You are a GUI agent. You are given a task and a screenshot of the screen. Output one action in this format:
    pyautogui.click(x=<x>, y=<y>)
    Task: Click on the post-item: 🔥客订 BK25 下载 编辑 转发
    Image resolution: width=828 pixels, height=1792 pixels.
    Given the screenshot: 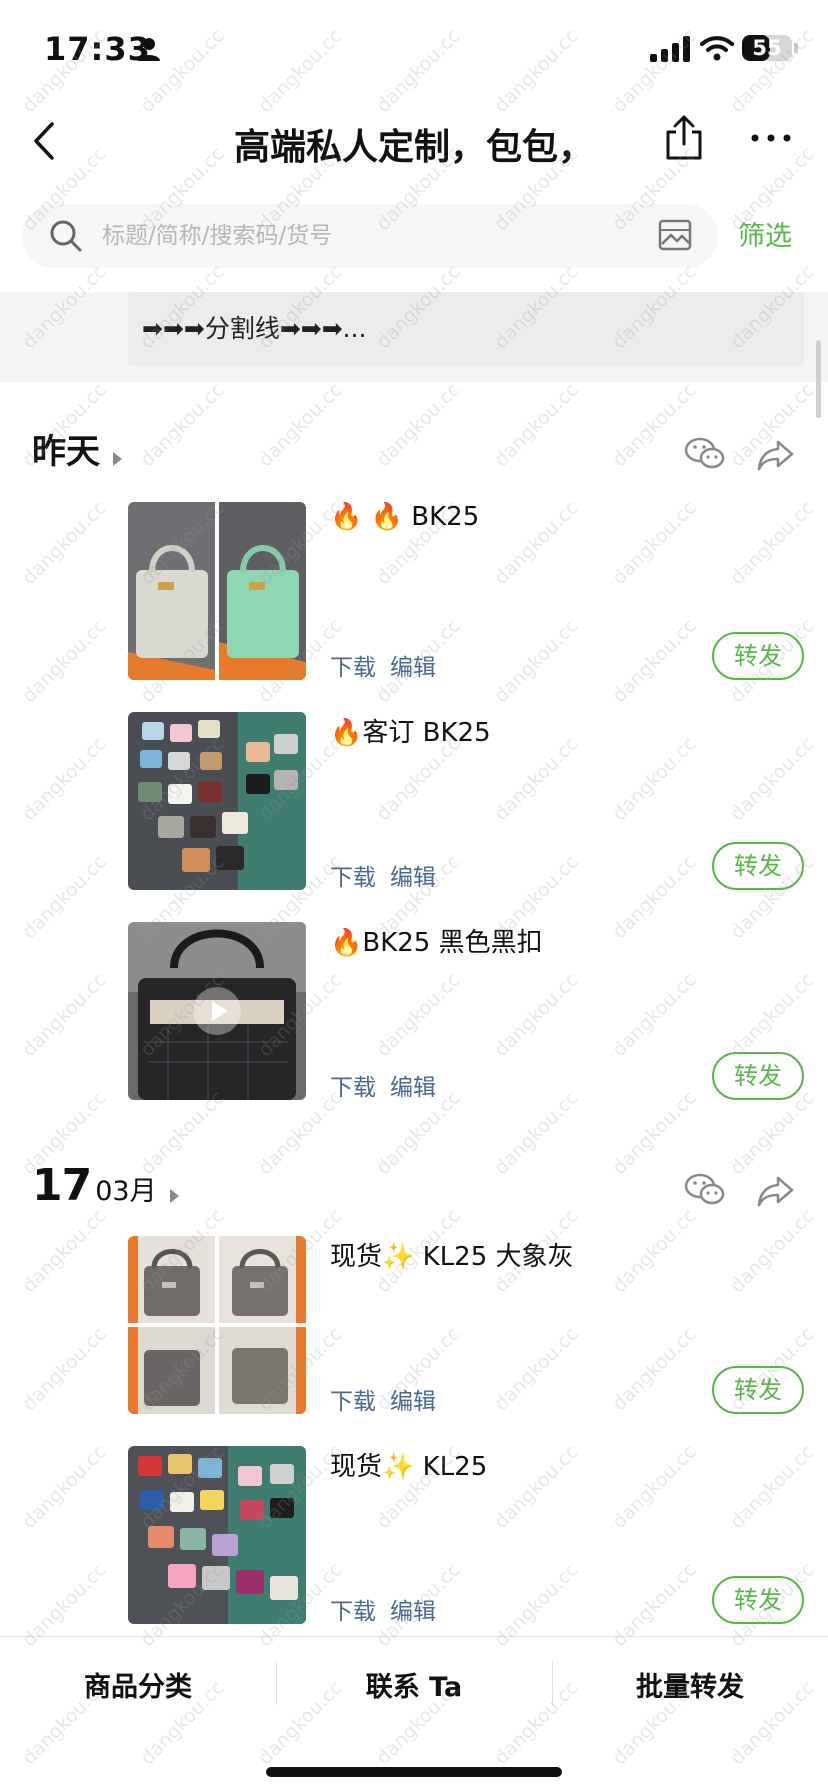 What is the action you would take?
    pyautogui.click(x=466, y=802)
    